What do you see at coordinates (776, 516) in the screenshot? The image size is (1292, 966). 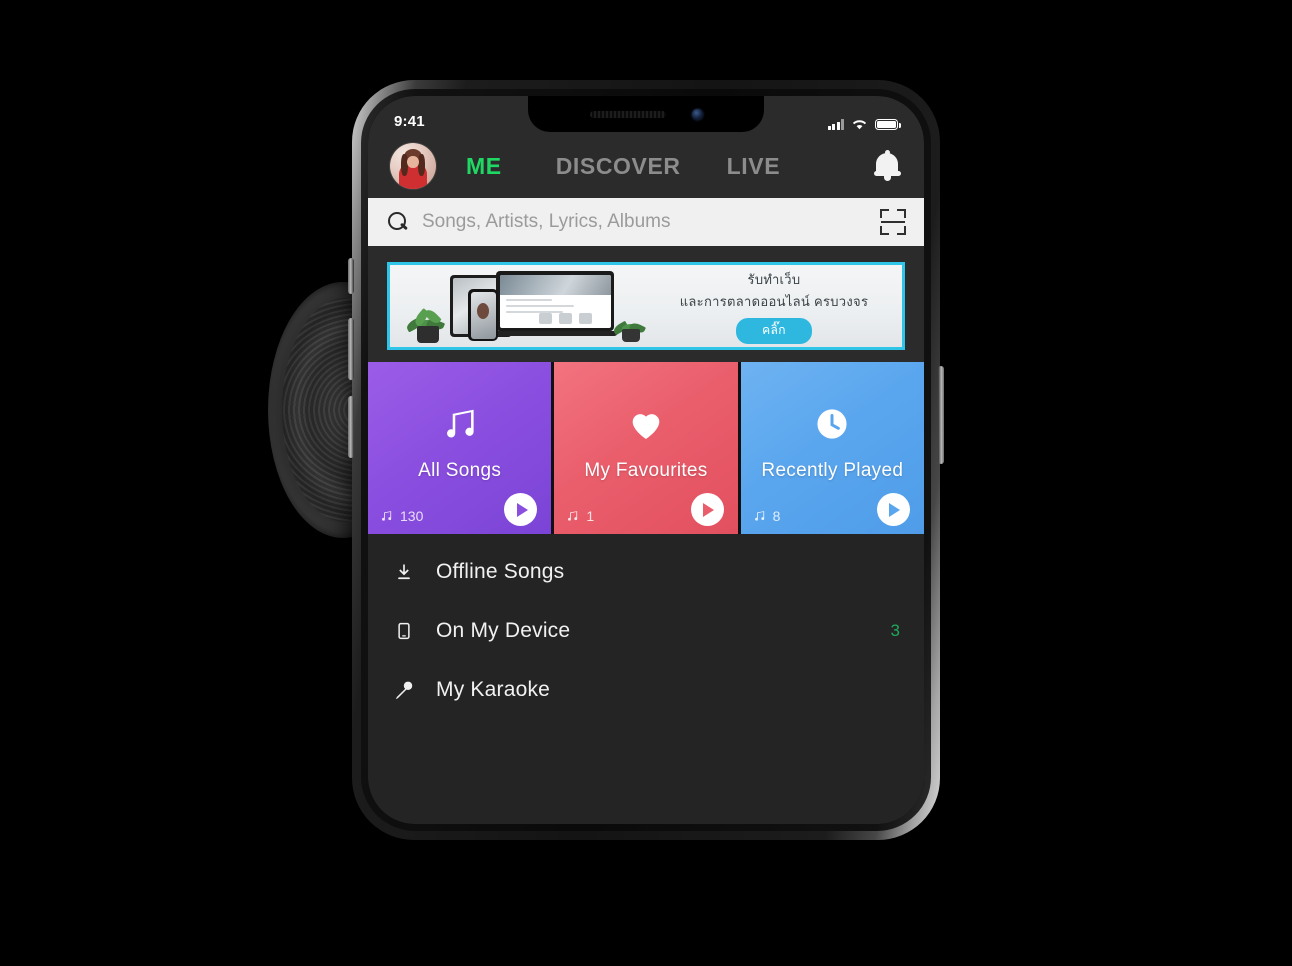 I see `card-count-value: 8` at bounding box center [776, 516].